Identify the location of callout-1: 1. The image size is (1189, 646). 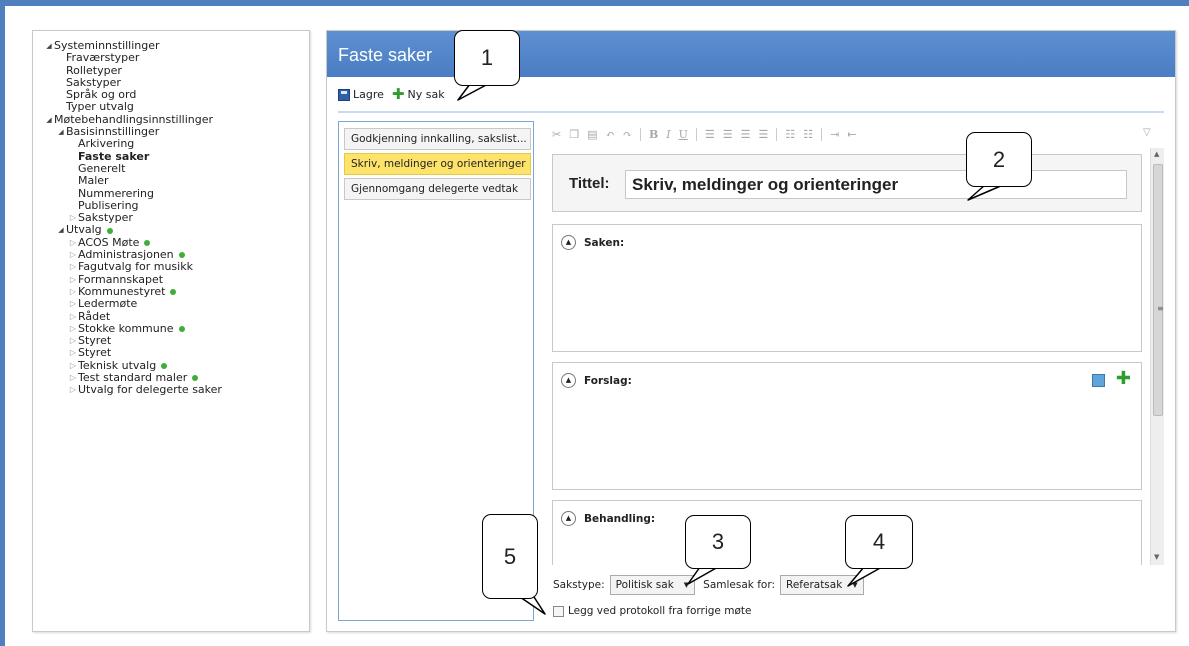
(487, 58).